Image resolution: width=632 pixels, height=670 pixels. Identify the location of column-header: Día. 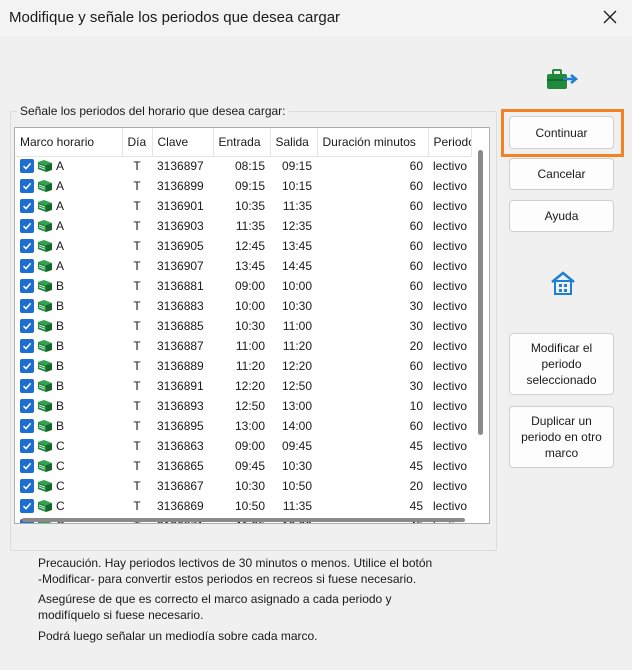
(137, 142).